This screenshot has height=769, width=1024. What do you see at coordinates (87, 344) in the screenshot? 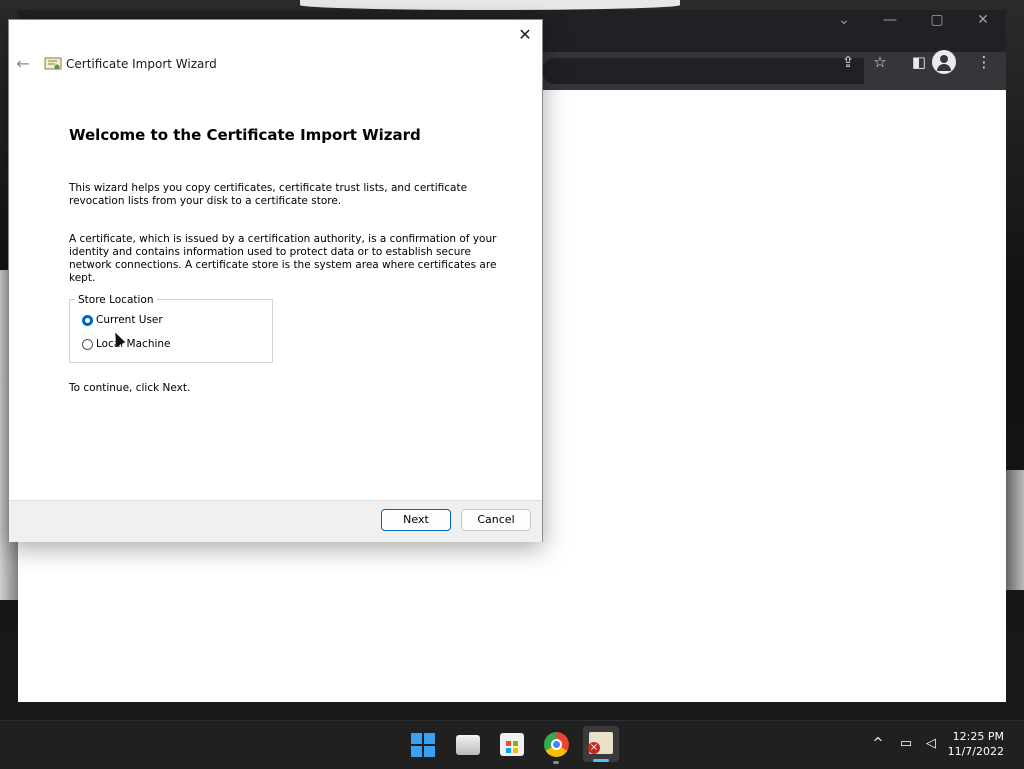
I see `local-machine-radio` at bounding box center [87, 344].